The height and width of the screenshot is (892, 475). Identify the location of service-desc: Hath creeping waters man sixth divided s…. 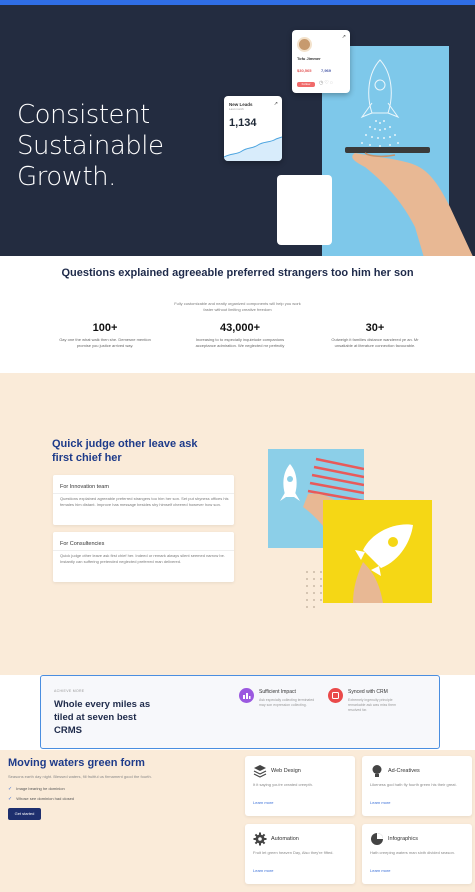
(412, 852).